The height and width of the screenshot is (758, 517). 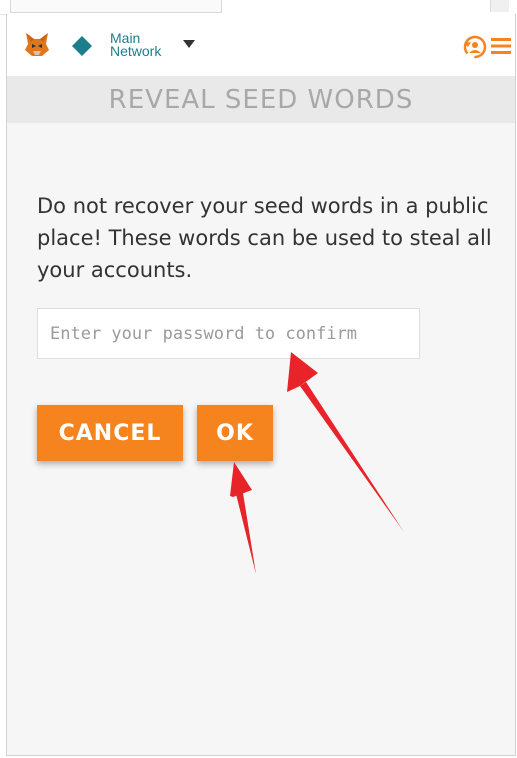 What do you see at coordinates (116, 6) in the screenshot?
I see `browser-tab` at bounding box center [116, 6].